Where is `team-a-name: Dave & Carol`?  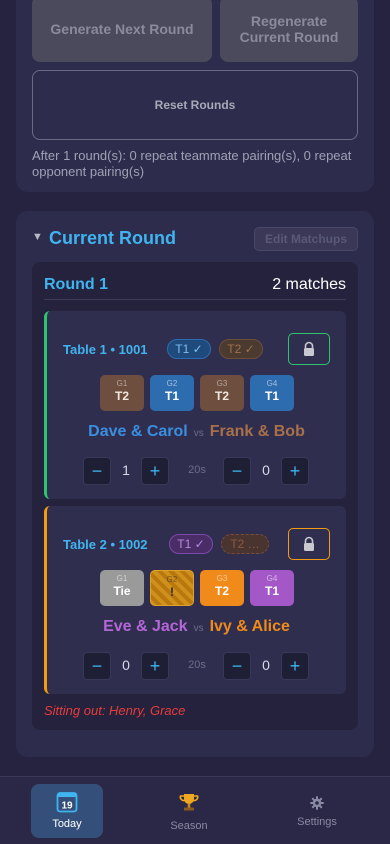 team-a-name: Dave & Carol is located at coordinates (138, 431).